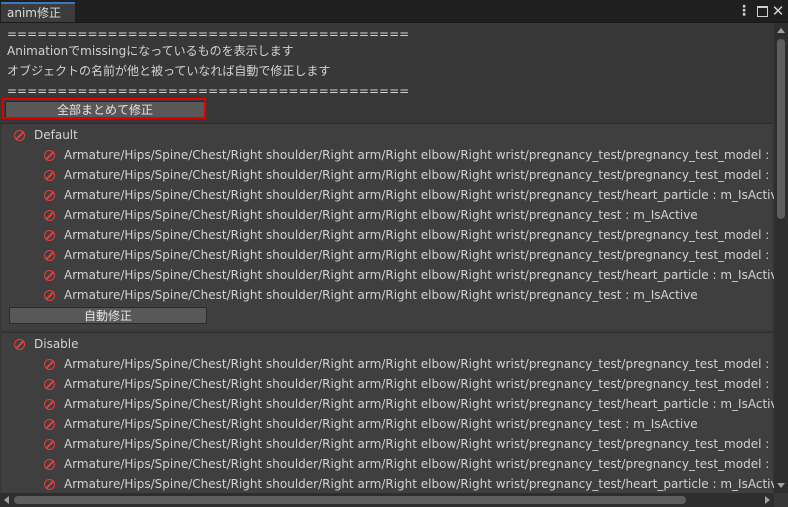  What do you see at coordinates (108, 315) in the screenshot?
I see `auto-fix-button: 自動修正` at bounding box center [108, 315].